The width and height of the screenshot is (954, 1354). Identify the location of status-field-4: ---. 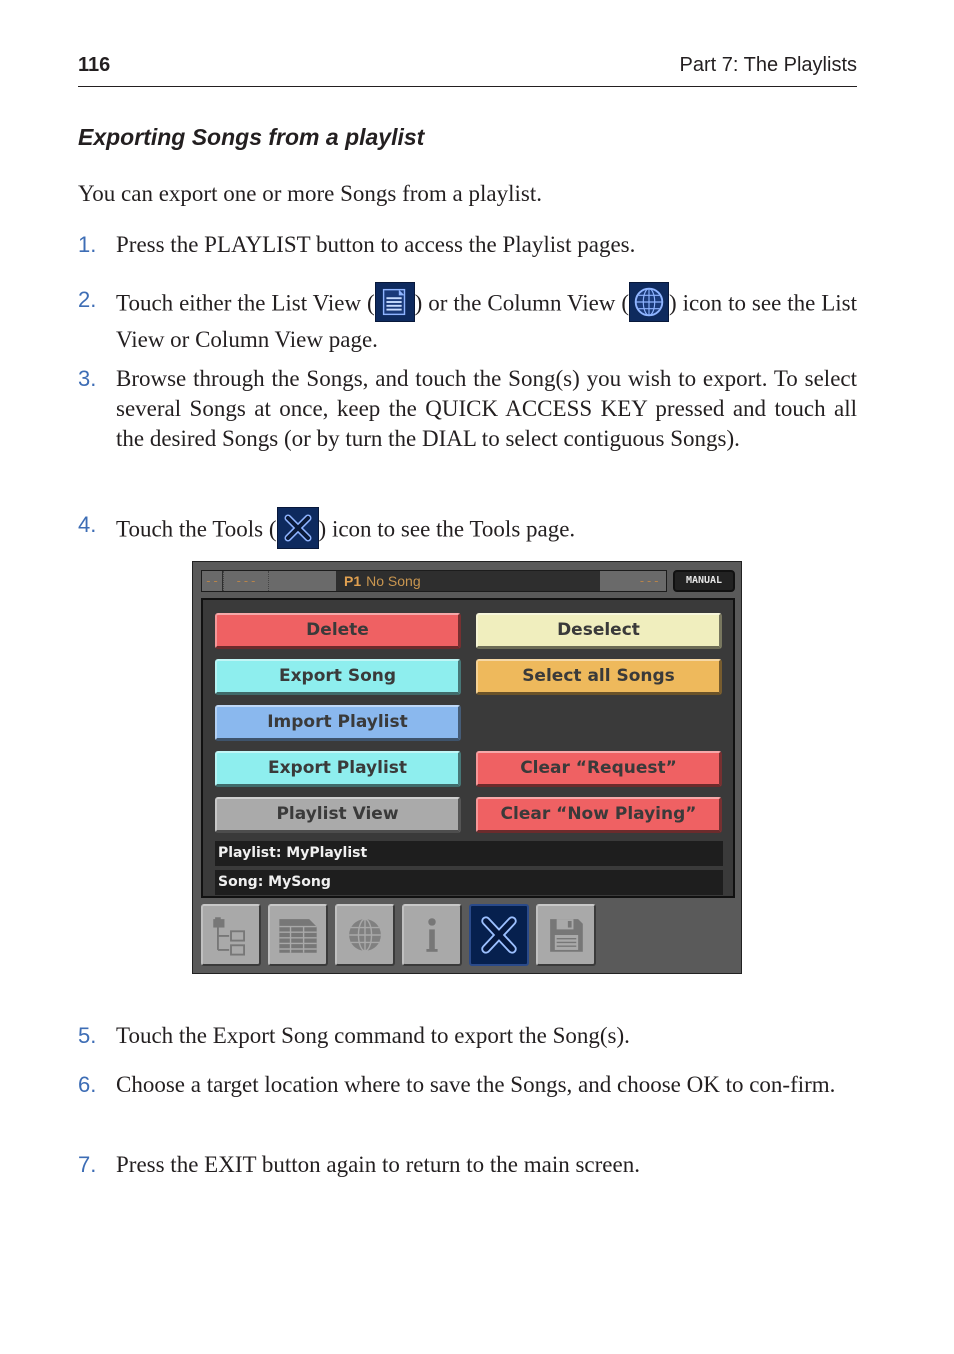
(633, 581).